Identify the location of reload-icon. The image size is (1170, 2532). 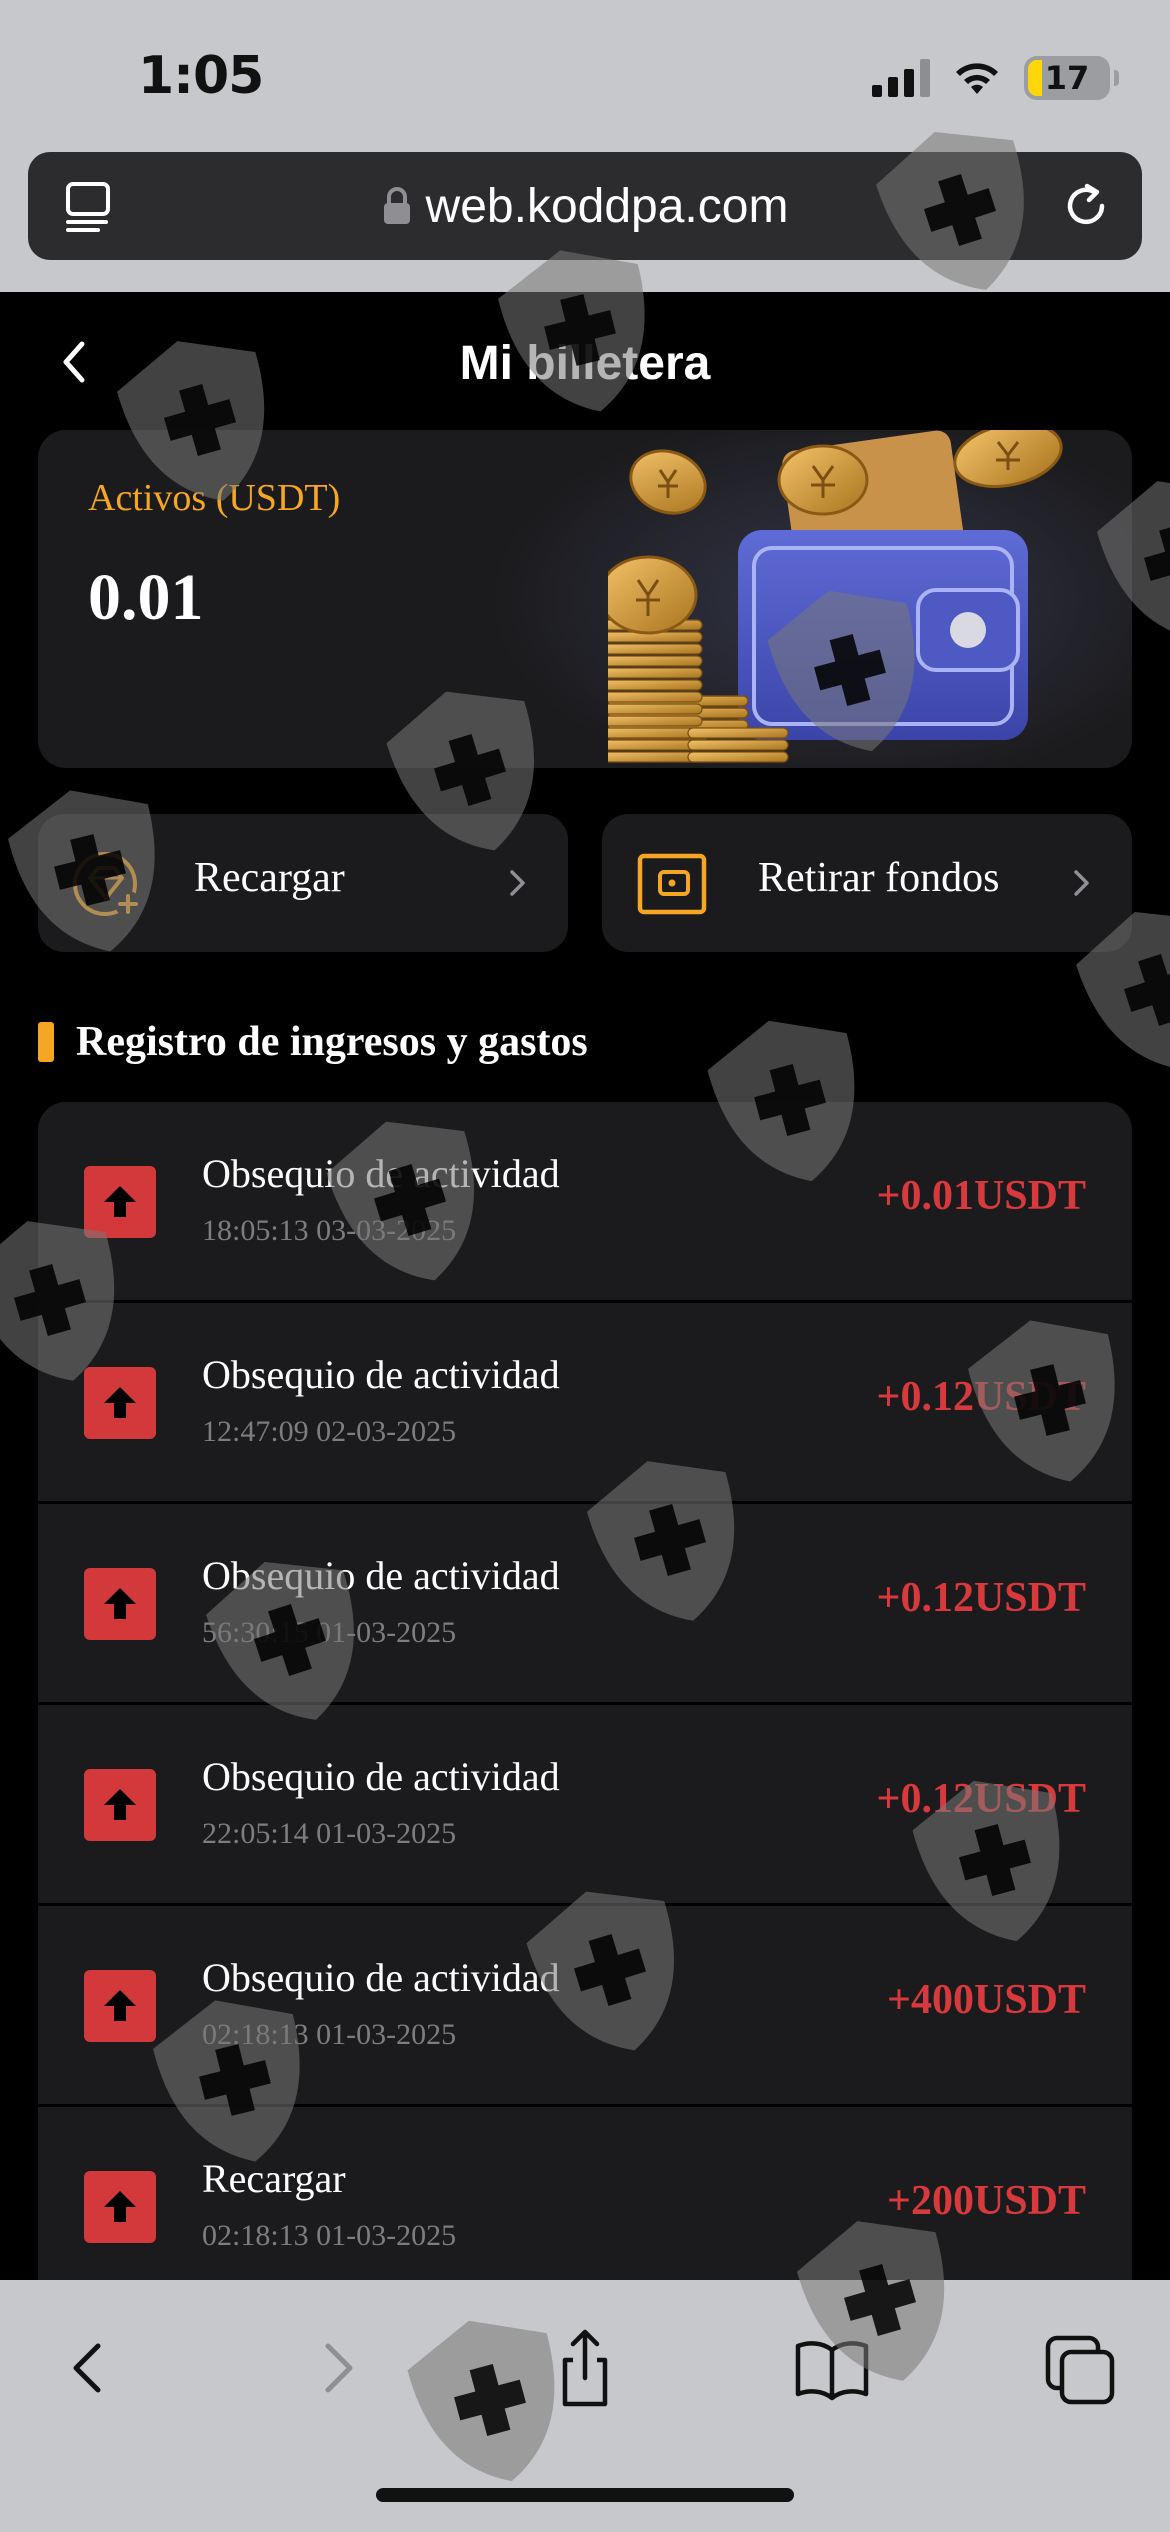
(1086, 206).